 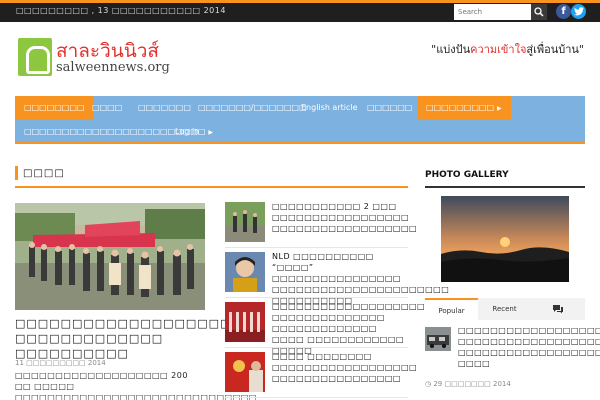 What do you see at coordinates (505, 239) in the screenshot?
I see `gallery-image` at bounding box center [505, 239].